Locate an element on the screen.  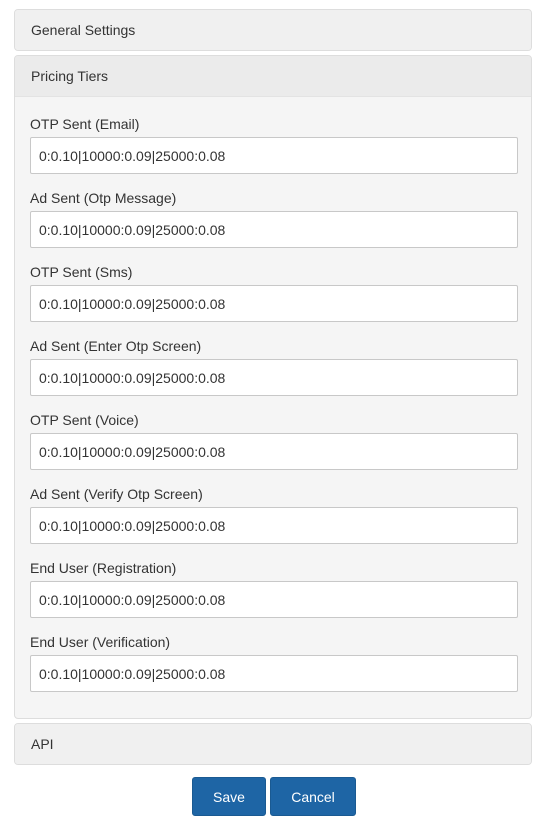
field-label: OTP Sent (Email) is located at coordinates (85, 124).